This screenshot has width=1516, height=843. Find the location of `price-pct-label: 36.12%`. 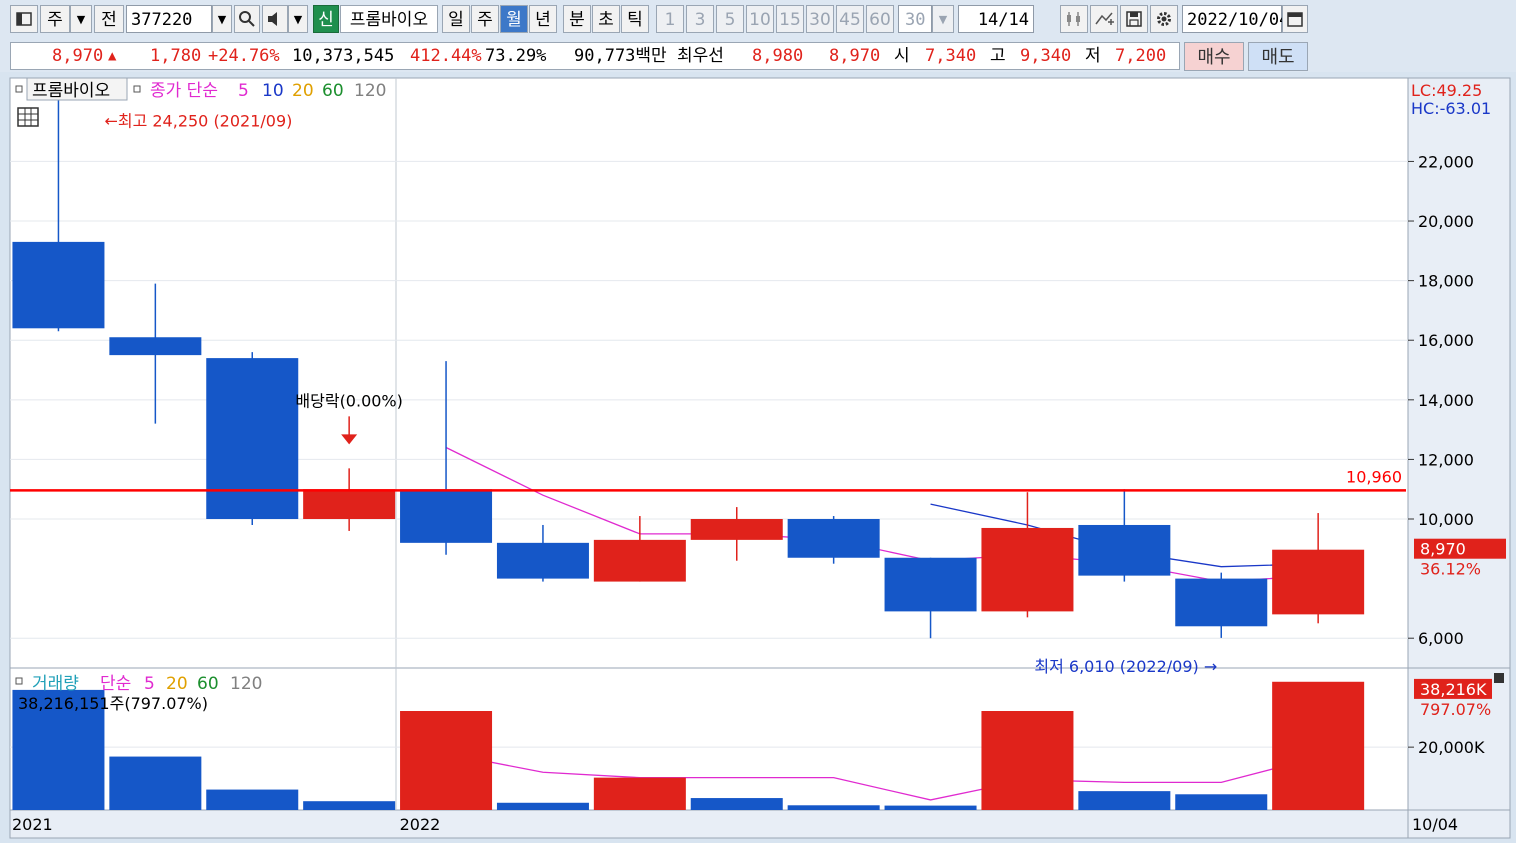

price-pct-label: 36.12% is located at coordinates (1450, 569).